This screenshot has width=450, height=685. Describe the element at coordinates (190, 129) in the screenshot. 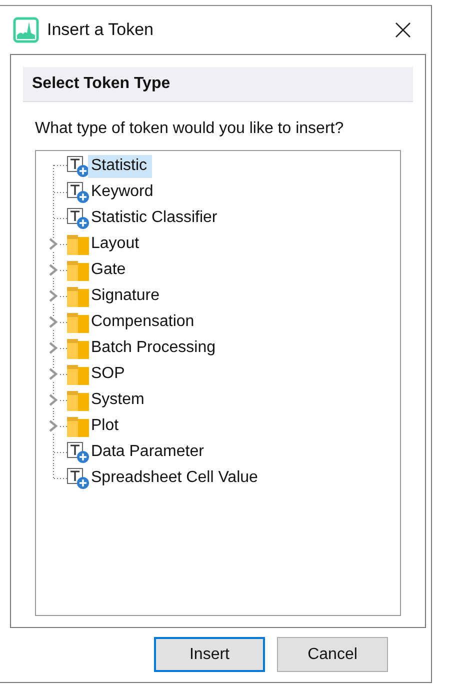

I see `prompt-text: What type of token would you like to insert?` at that location.